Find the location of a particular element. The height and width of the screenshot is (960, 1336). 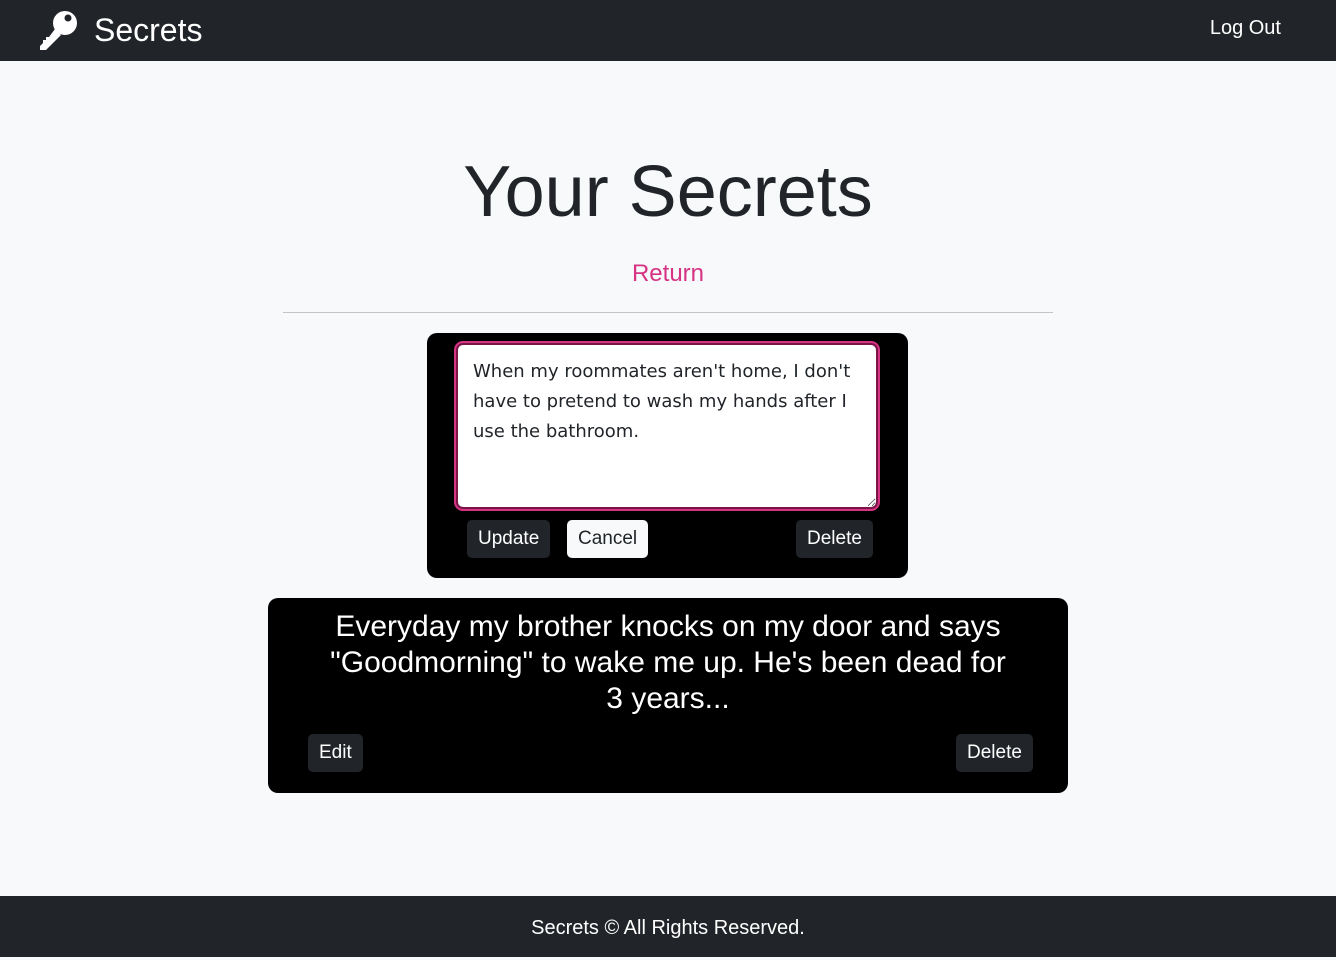

navbar: Secrets Log Out is located at coordinates (668, 30).